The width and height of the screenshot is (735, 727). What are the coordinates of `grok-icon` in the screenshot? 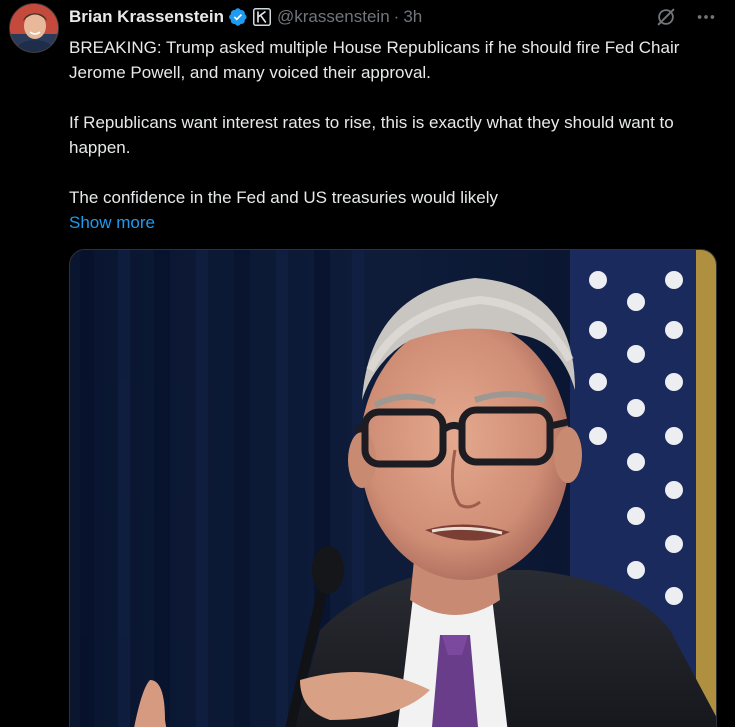 It's located at (666, 17).